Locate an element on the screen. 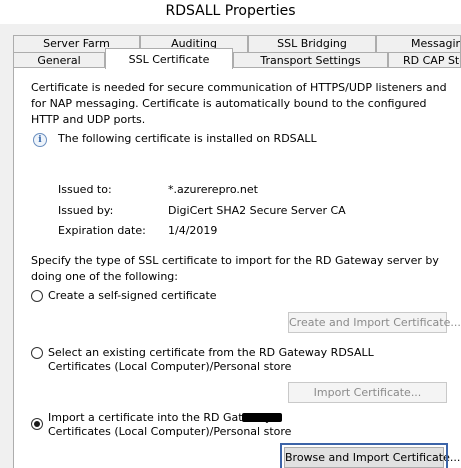 The height and width of the screenshot is (468, 461). expiration-date-value: 1/4/2019 is located at coordinates (193, 230).